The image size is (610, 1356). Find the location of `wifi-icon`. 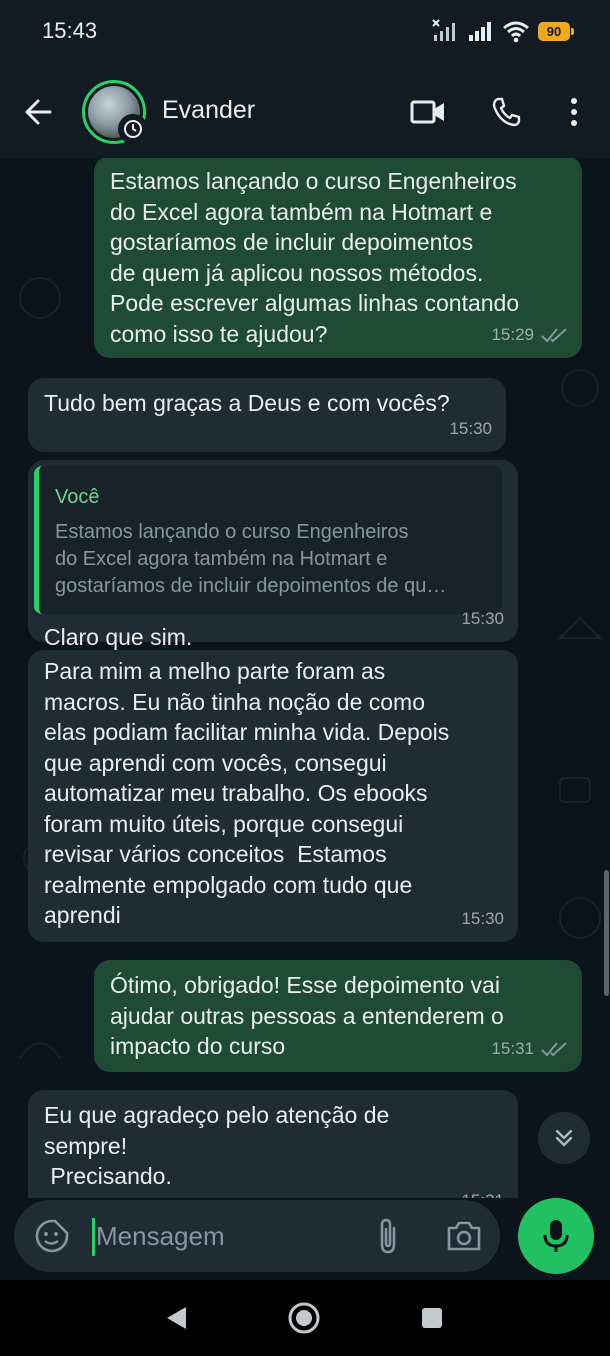

wifi-icon is located at coordinates (516, 32).